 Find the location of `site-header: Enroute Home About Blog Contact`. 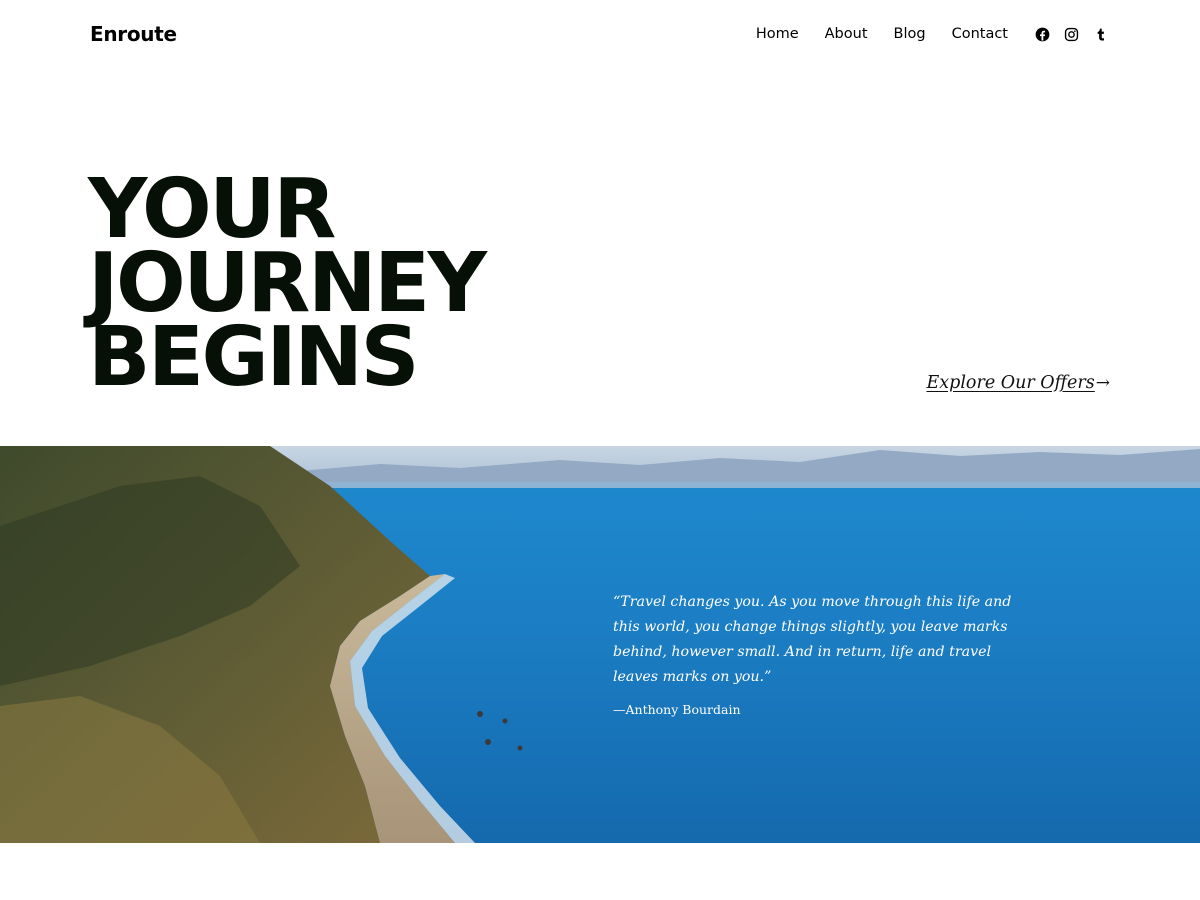

site-header: Enroute Home About Blog Contact is located at coordinates (600, 36).